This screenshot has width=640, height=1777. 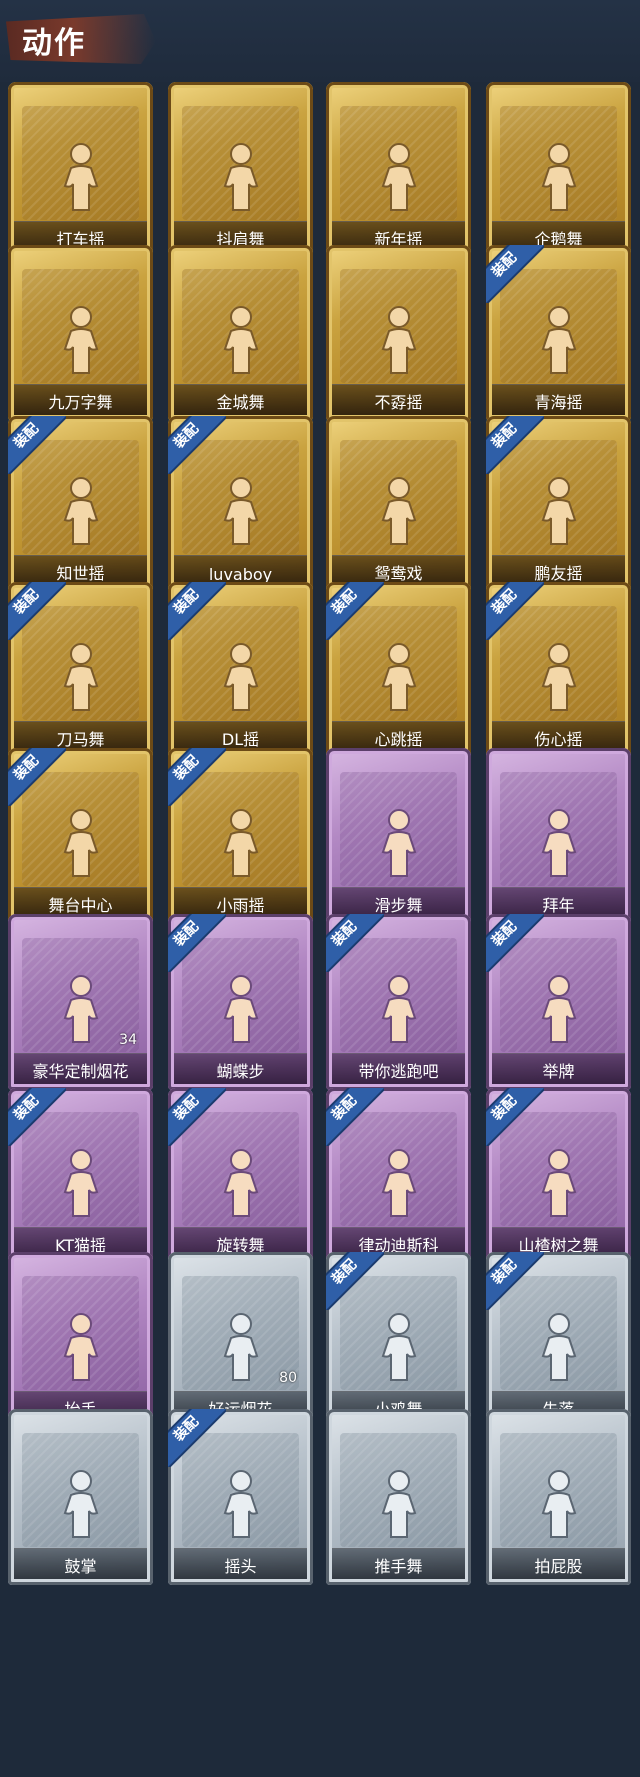 I want to click on emote-card: 小雨摇 装配, so click(x=240, y=836).